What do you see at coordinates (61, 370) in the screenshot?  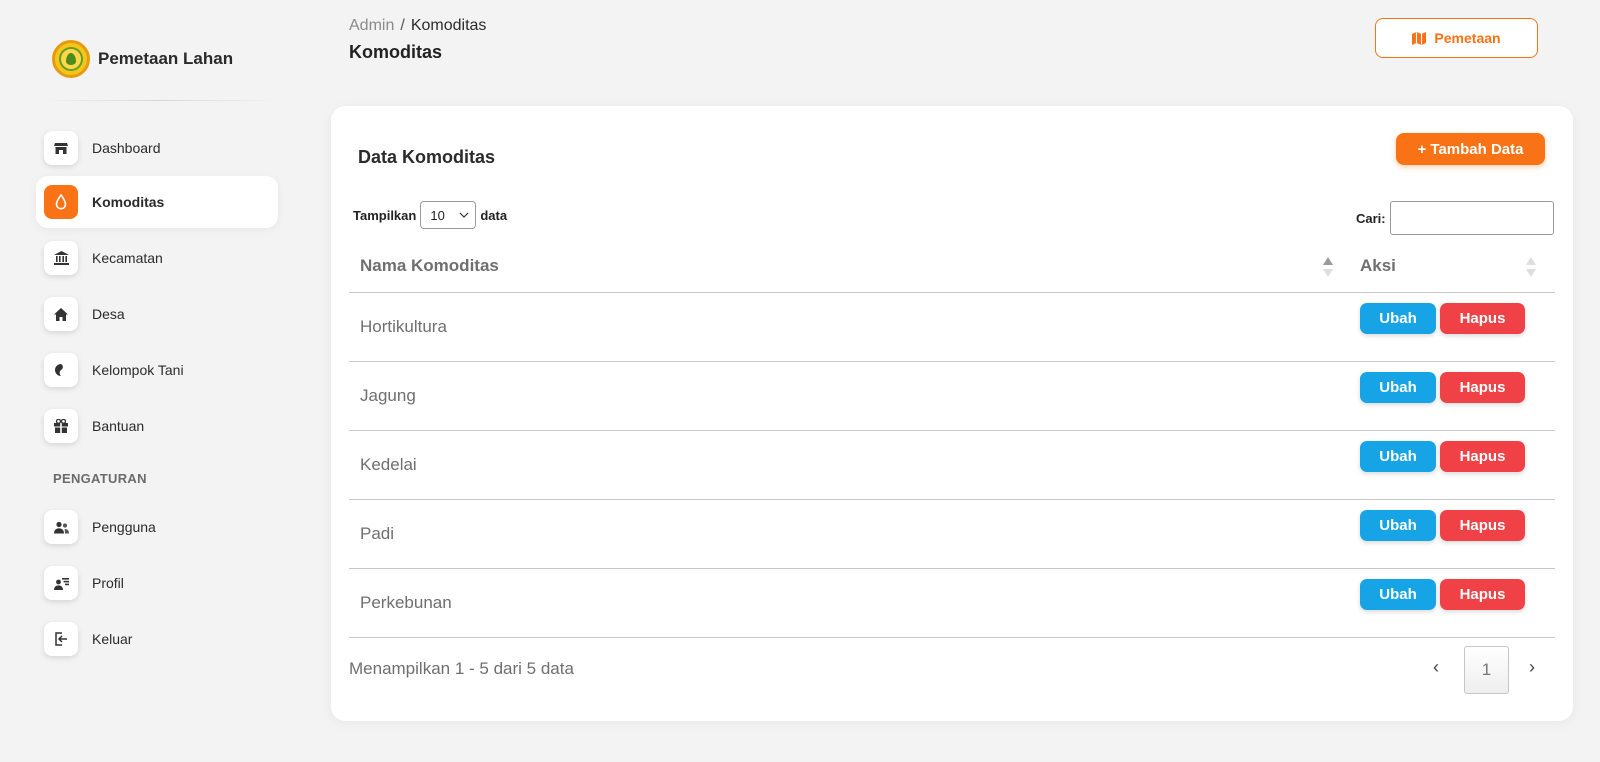 I see `seed-icon` at bounding box center [61, 370].